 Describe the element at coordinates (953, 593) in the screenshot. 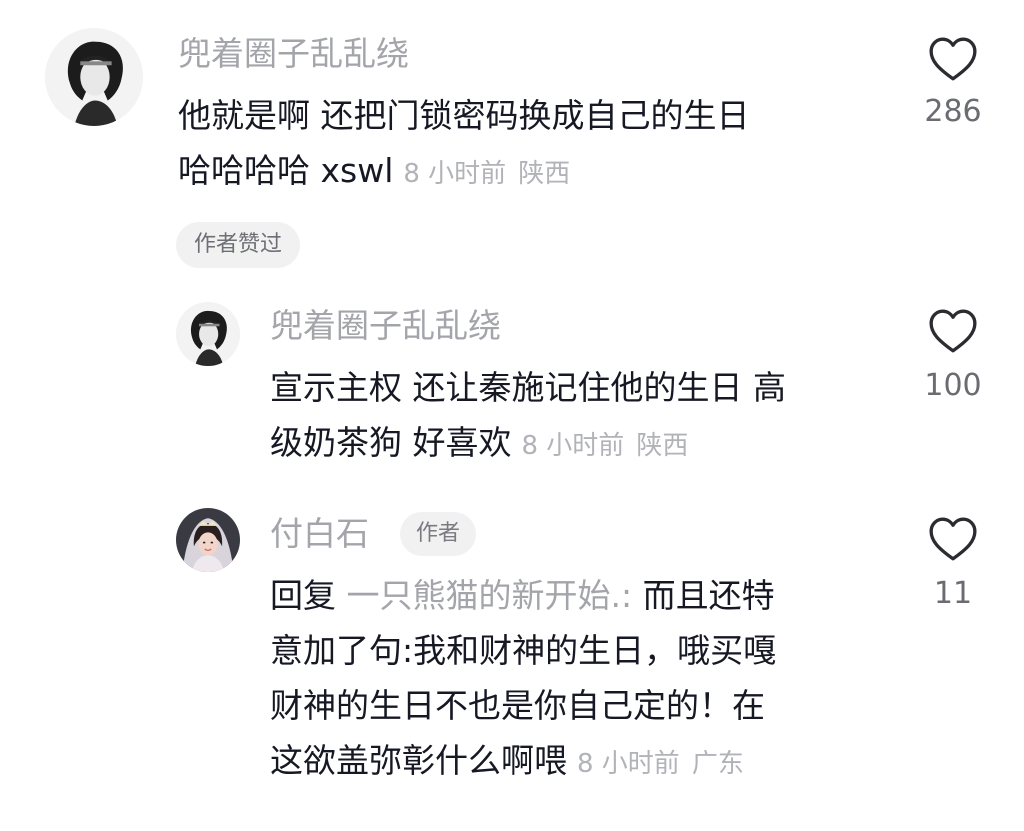

I see `like-count: 11` at that location.